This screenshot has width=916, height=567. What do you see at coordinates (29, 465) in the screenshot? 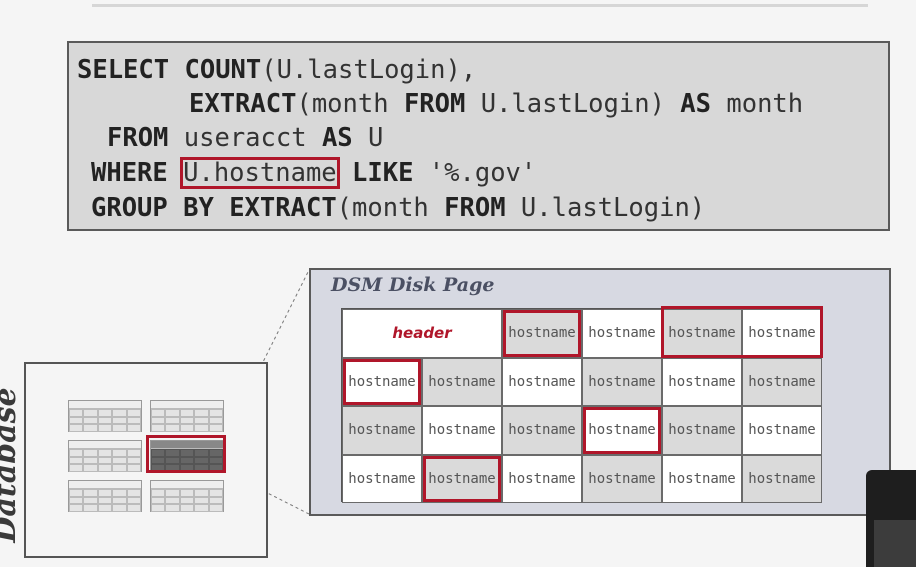
I see `database-file-label: Database File` at bounding box center [29, 465].